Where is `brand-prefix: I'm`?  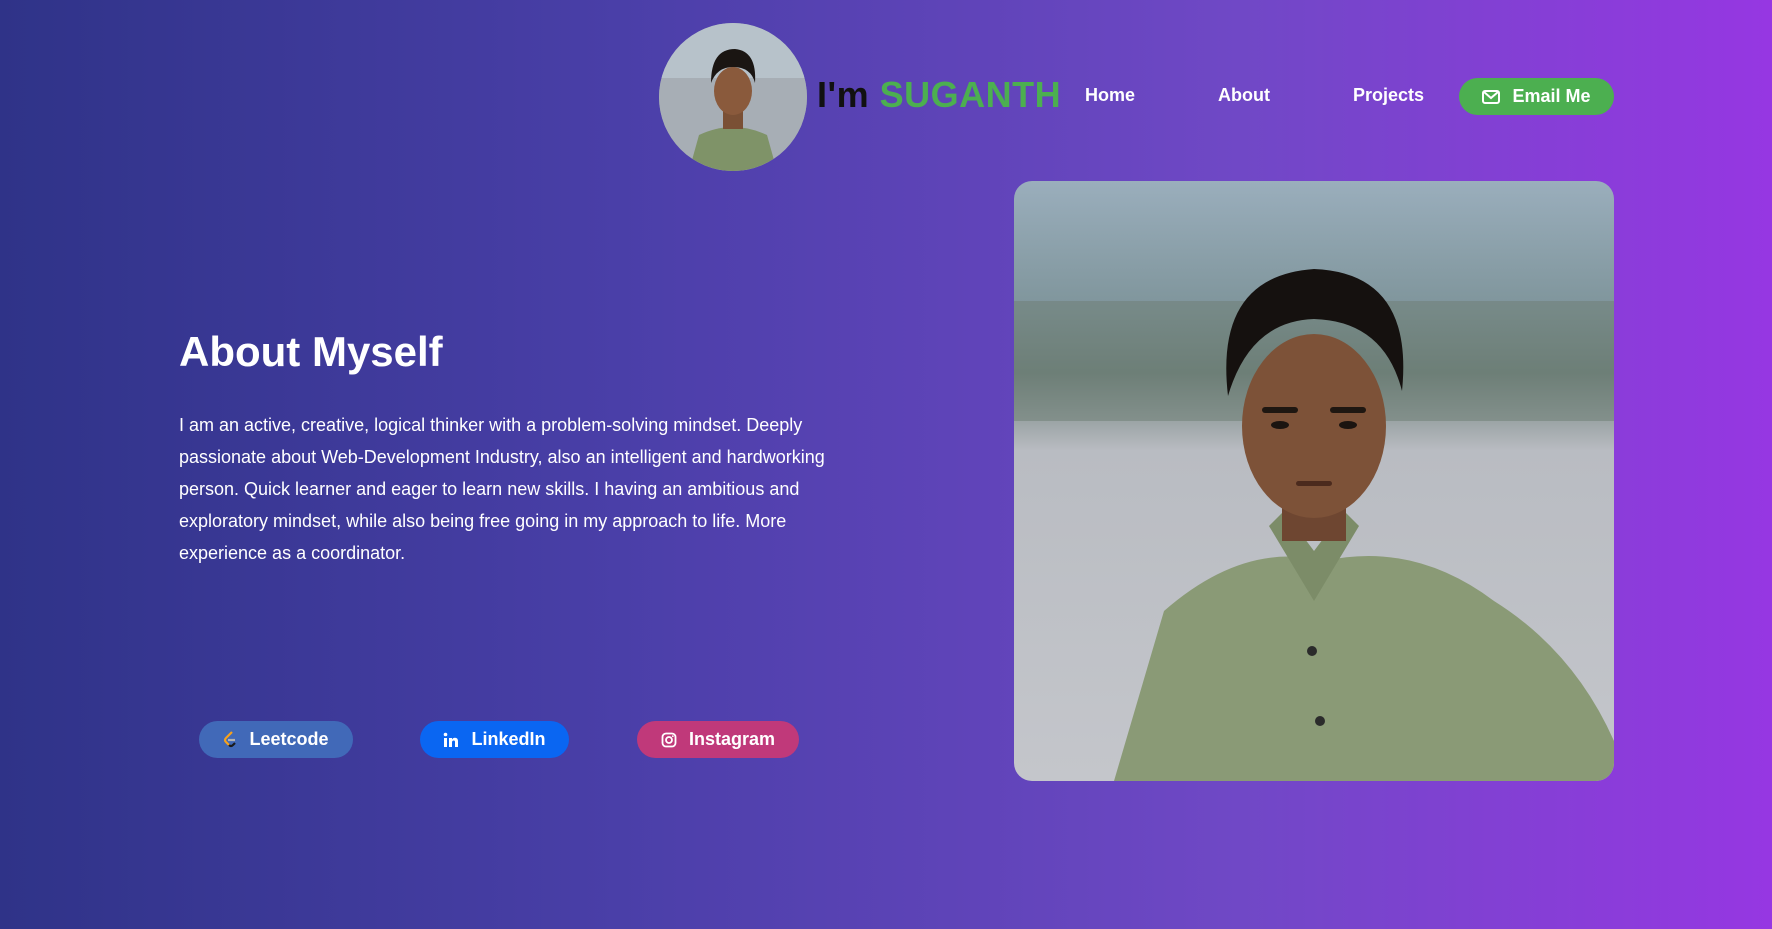
brand-prefix: I'm is located at coordinates (843, 94).